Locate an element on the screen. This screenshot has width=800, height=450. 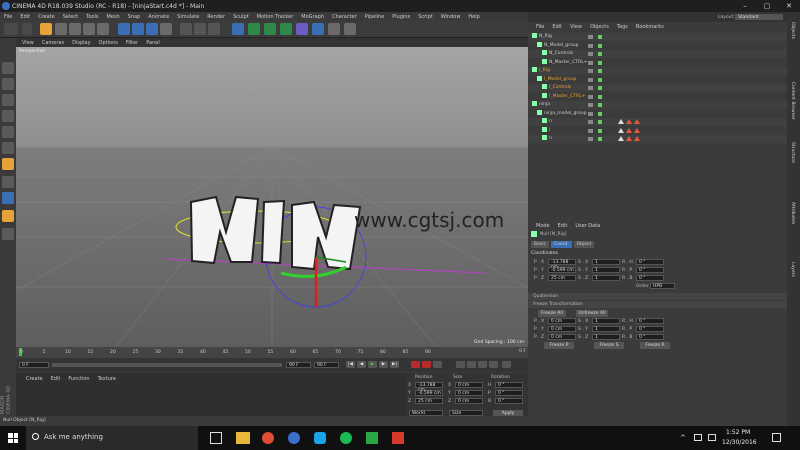
bend-icon is located at coordinates (302, 29).